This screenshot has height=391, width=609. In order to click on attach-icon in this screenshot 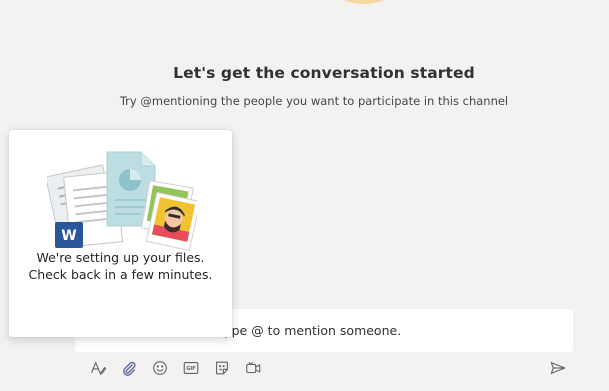, I will do `click(129, 369)`.